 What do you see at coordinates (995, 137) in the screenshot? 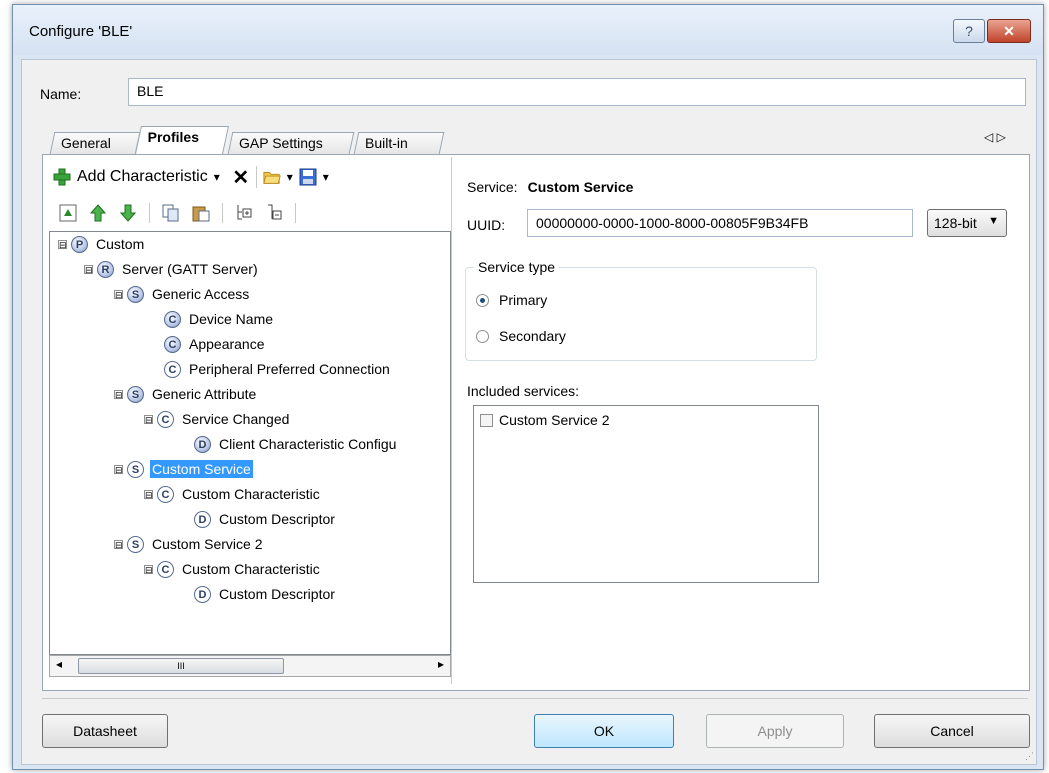
I see `tab-scroll-arrows-icon: ◁ ▷` at bounding box center [995, 137].